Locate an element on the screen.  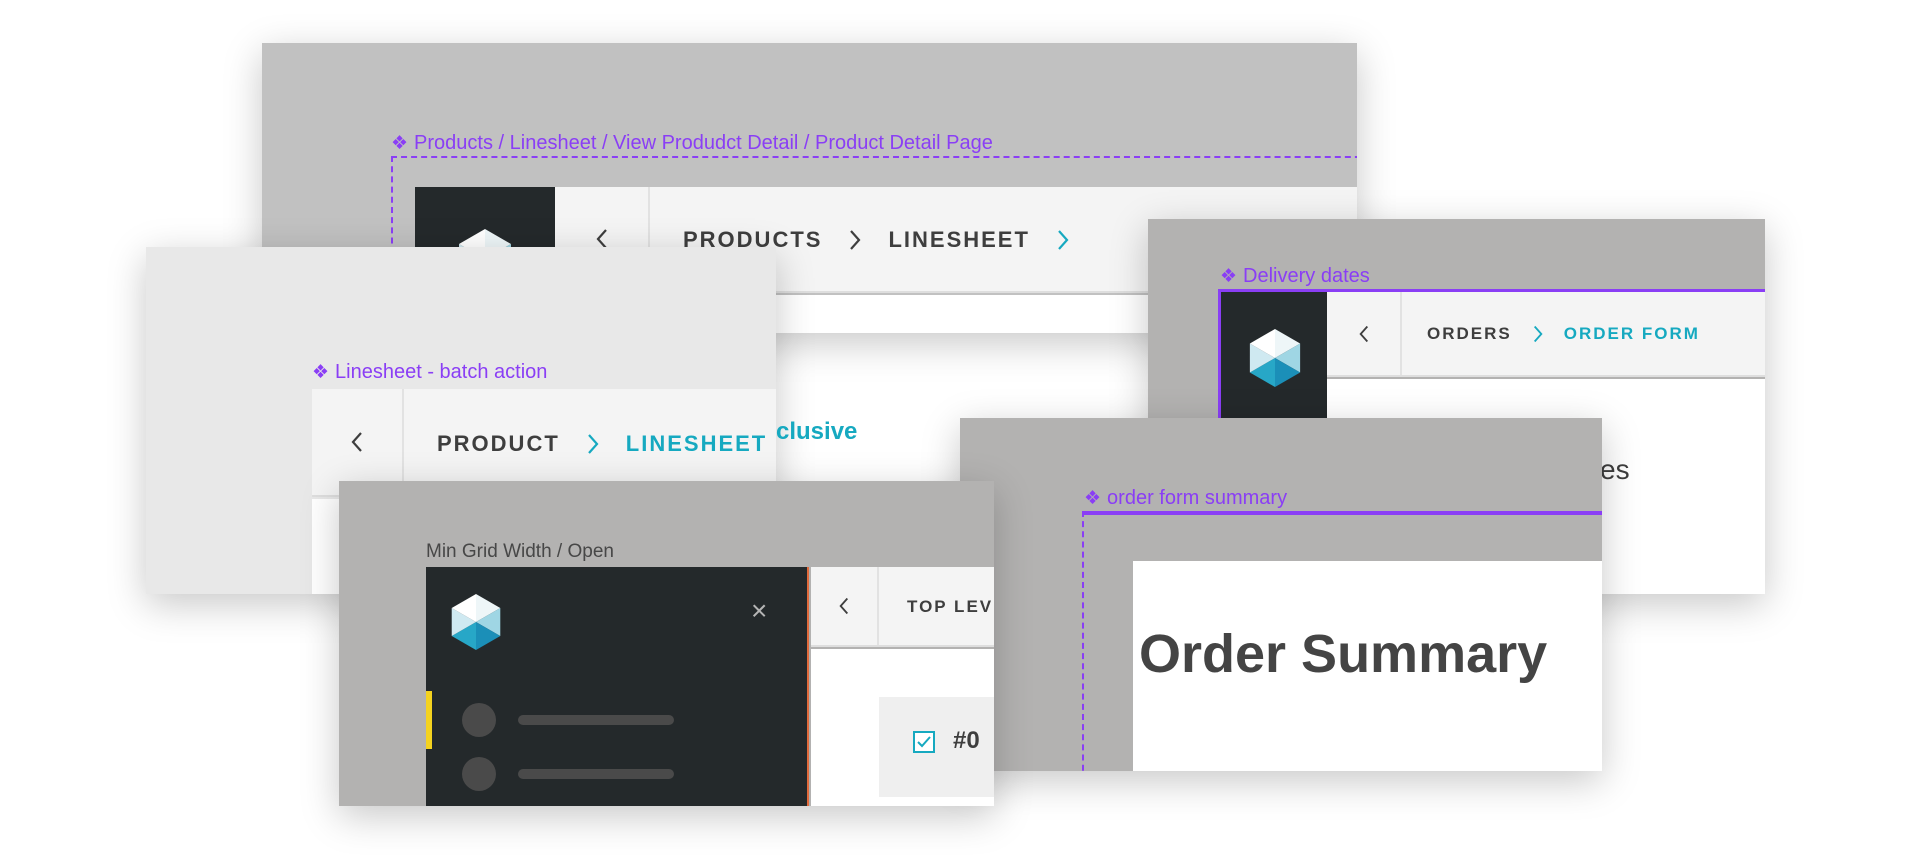
checkbox-checked-icon is located at coordinates (924, 742).